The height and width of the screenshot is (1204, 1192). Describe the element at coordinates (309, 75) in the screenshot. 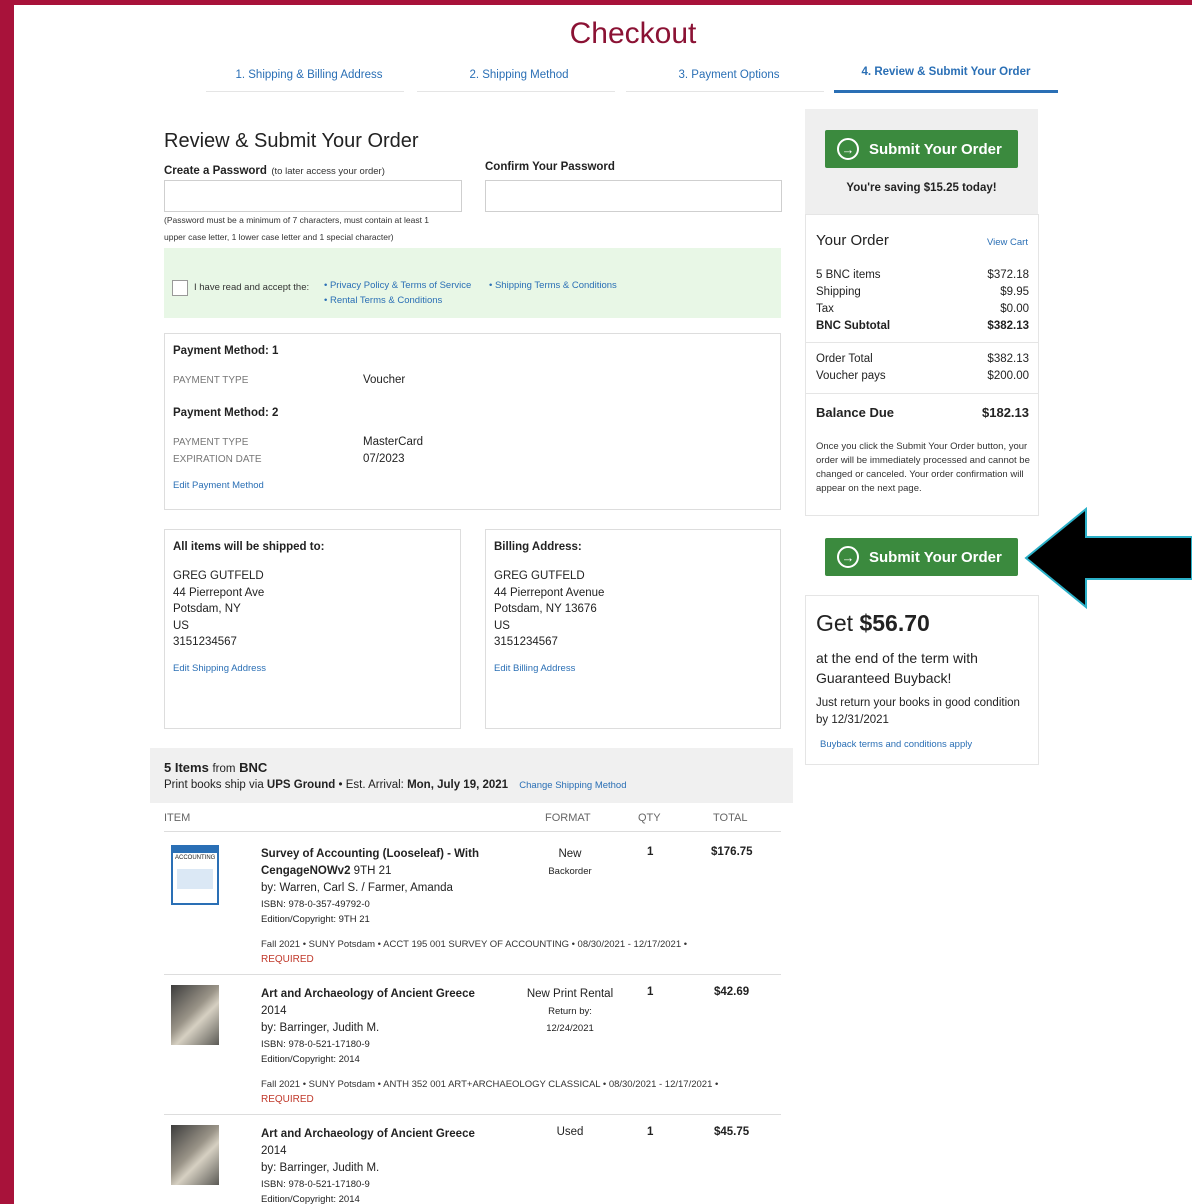

I see `step-1-link: 1. Shipping & Billing Address` at that location.